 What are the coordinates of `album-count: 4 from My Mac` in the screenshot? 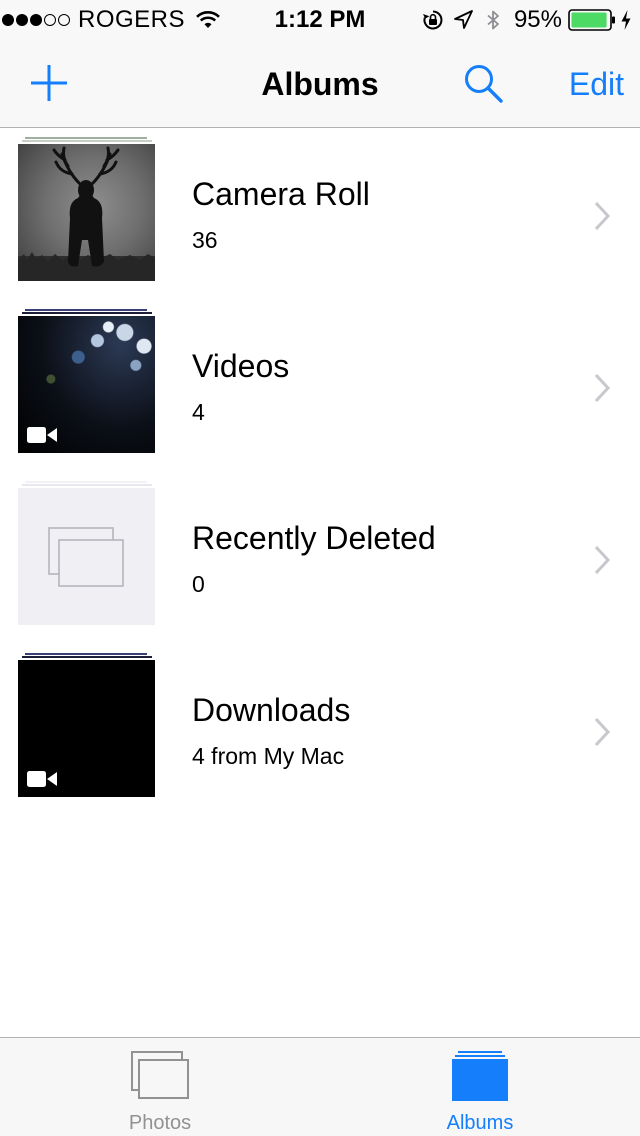 It's located at (268, 756).